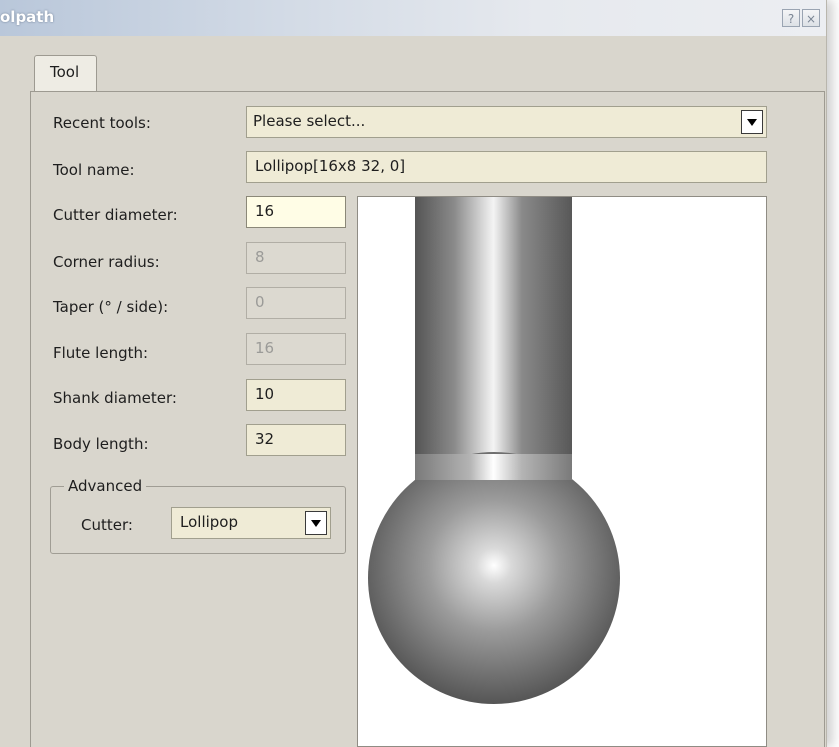 The width and height of the screenshot is (839, 747). What do you see at coordinates (105, 486) in the screenshot?
I see `advanced-group-title: Advanced` at bounding box center [105, 486].